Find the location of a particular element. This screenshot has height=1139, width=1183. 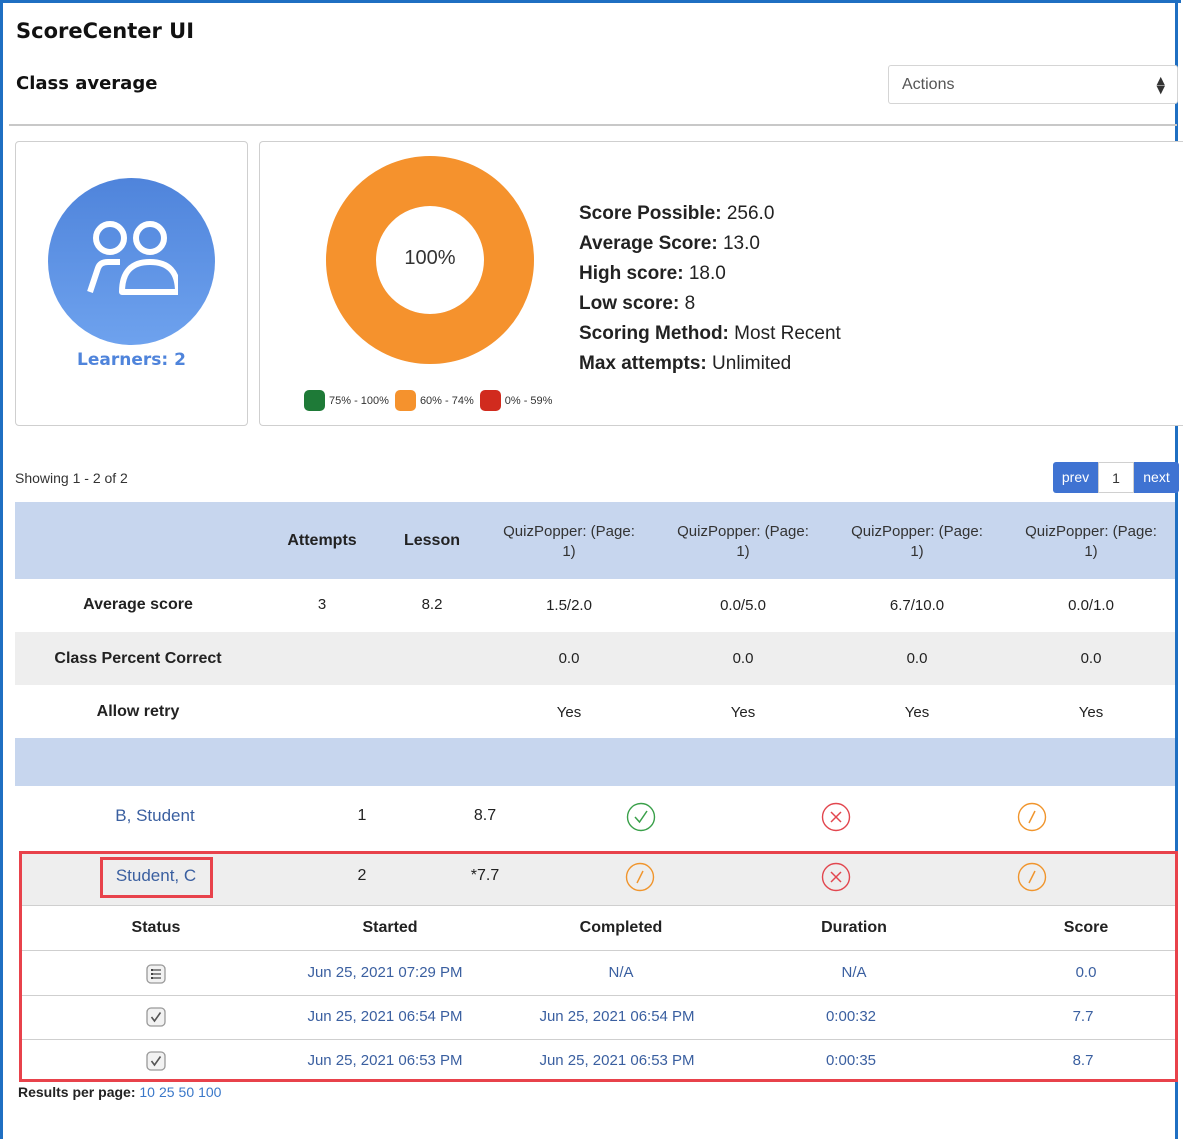

legend-label-high: 75% - 100% is located at coordinates (359, 400).